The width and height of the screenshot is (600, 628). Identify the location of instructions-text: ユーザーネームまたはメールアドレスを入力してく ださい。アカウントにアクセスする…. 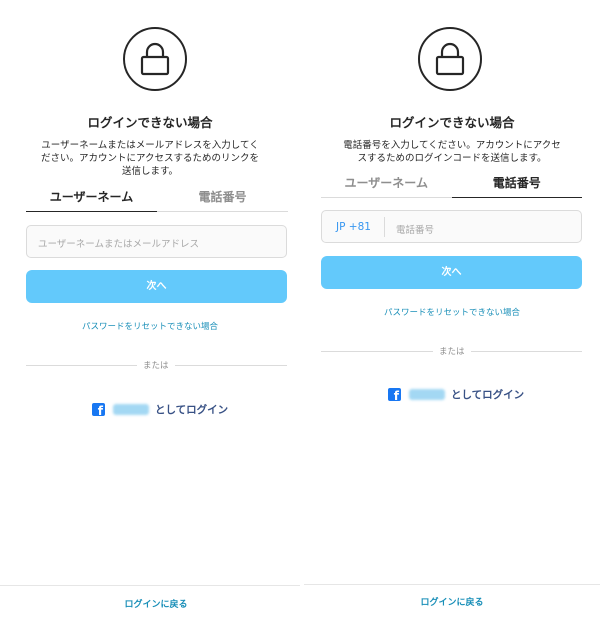
(150, 158).